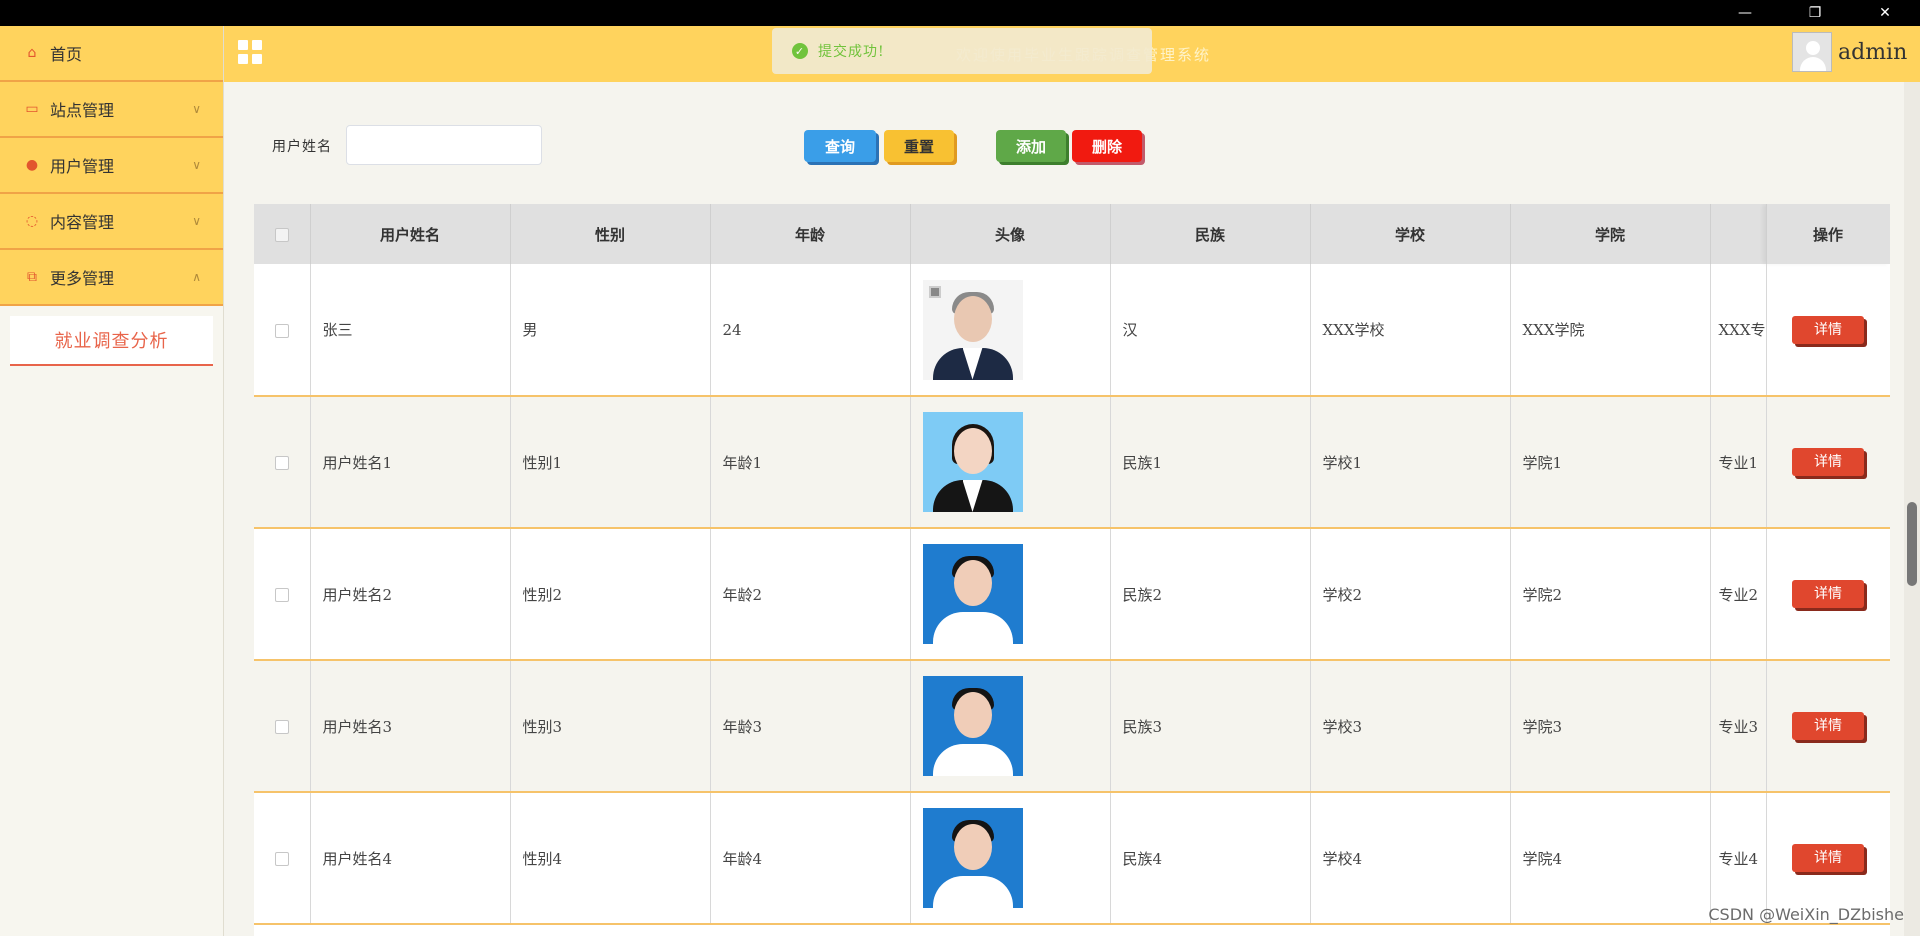 This screenshot has height=936, width=1920. I want to click on delete-button: 删除, so click(1107, 146).